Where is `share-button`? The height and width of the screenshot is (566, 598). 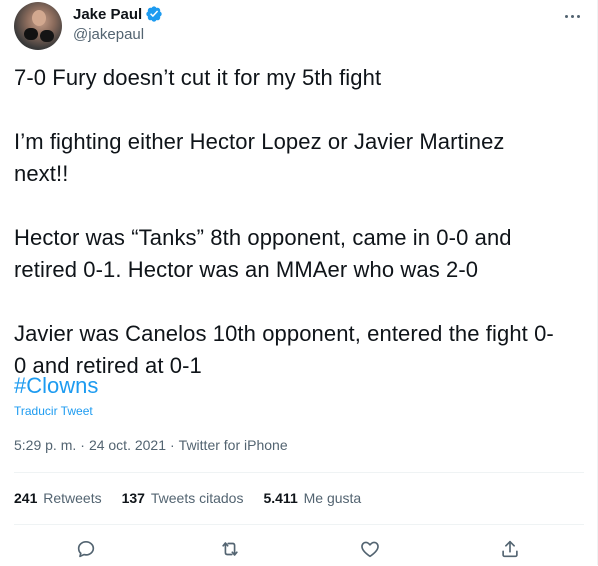 share-button is located at coordinates (510, 549).